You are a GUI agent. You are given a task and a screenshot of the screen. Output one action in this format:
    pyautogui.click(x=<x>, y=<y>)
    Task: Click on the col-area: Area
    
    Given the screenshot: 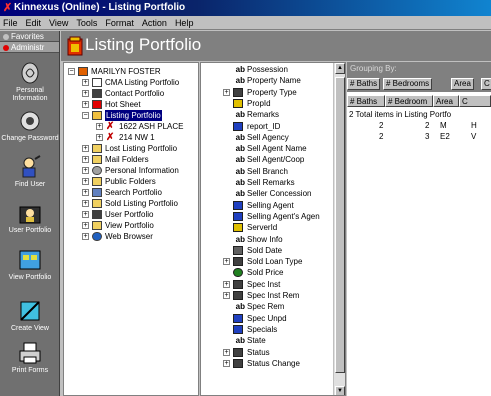 What is the action you would take?
    pyautogui.click(x=446, y=101)
    